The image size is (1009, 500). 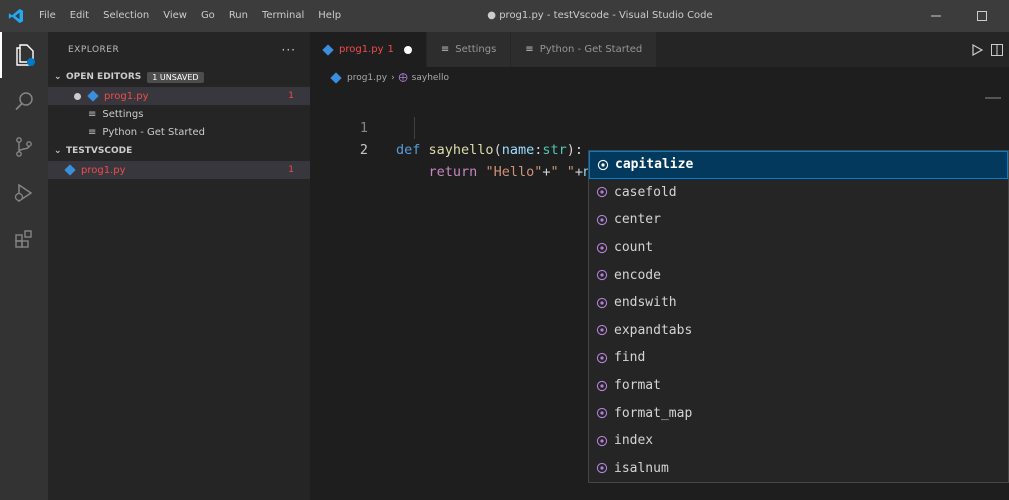 I want to click on chevron-right-icon: ›, so click(x=393, y=78).